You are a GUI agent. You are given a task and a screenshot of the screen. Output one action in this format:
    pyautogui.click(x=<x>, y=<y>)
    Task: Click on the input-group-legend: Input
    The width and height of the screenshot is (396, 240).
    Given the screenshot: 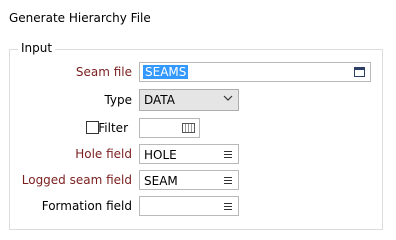 What is the action you would take?
    pyautogui.click(x=37, y=48)
    